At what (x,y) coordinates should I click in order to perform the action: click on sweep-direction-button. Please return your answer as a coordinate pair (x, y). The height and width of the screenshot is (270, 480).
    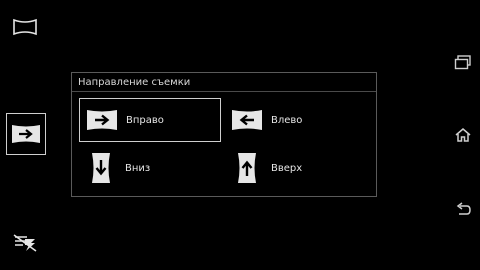
    Looking at the image, I should click on (26, 134).